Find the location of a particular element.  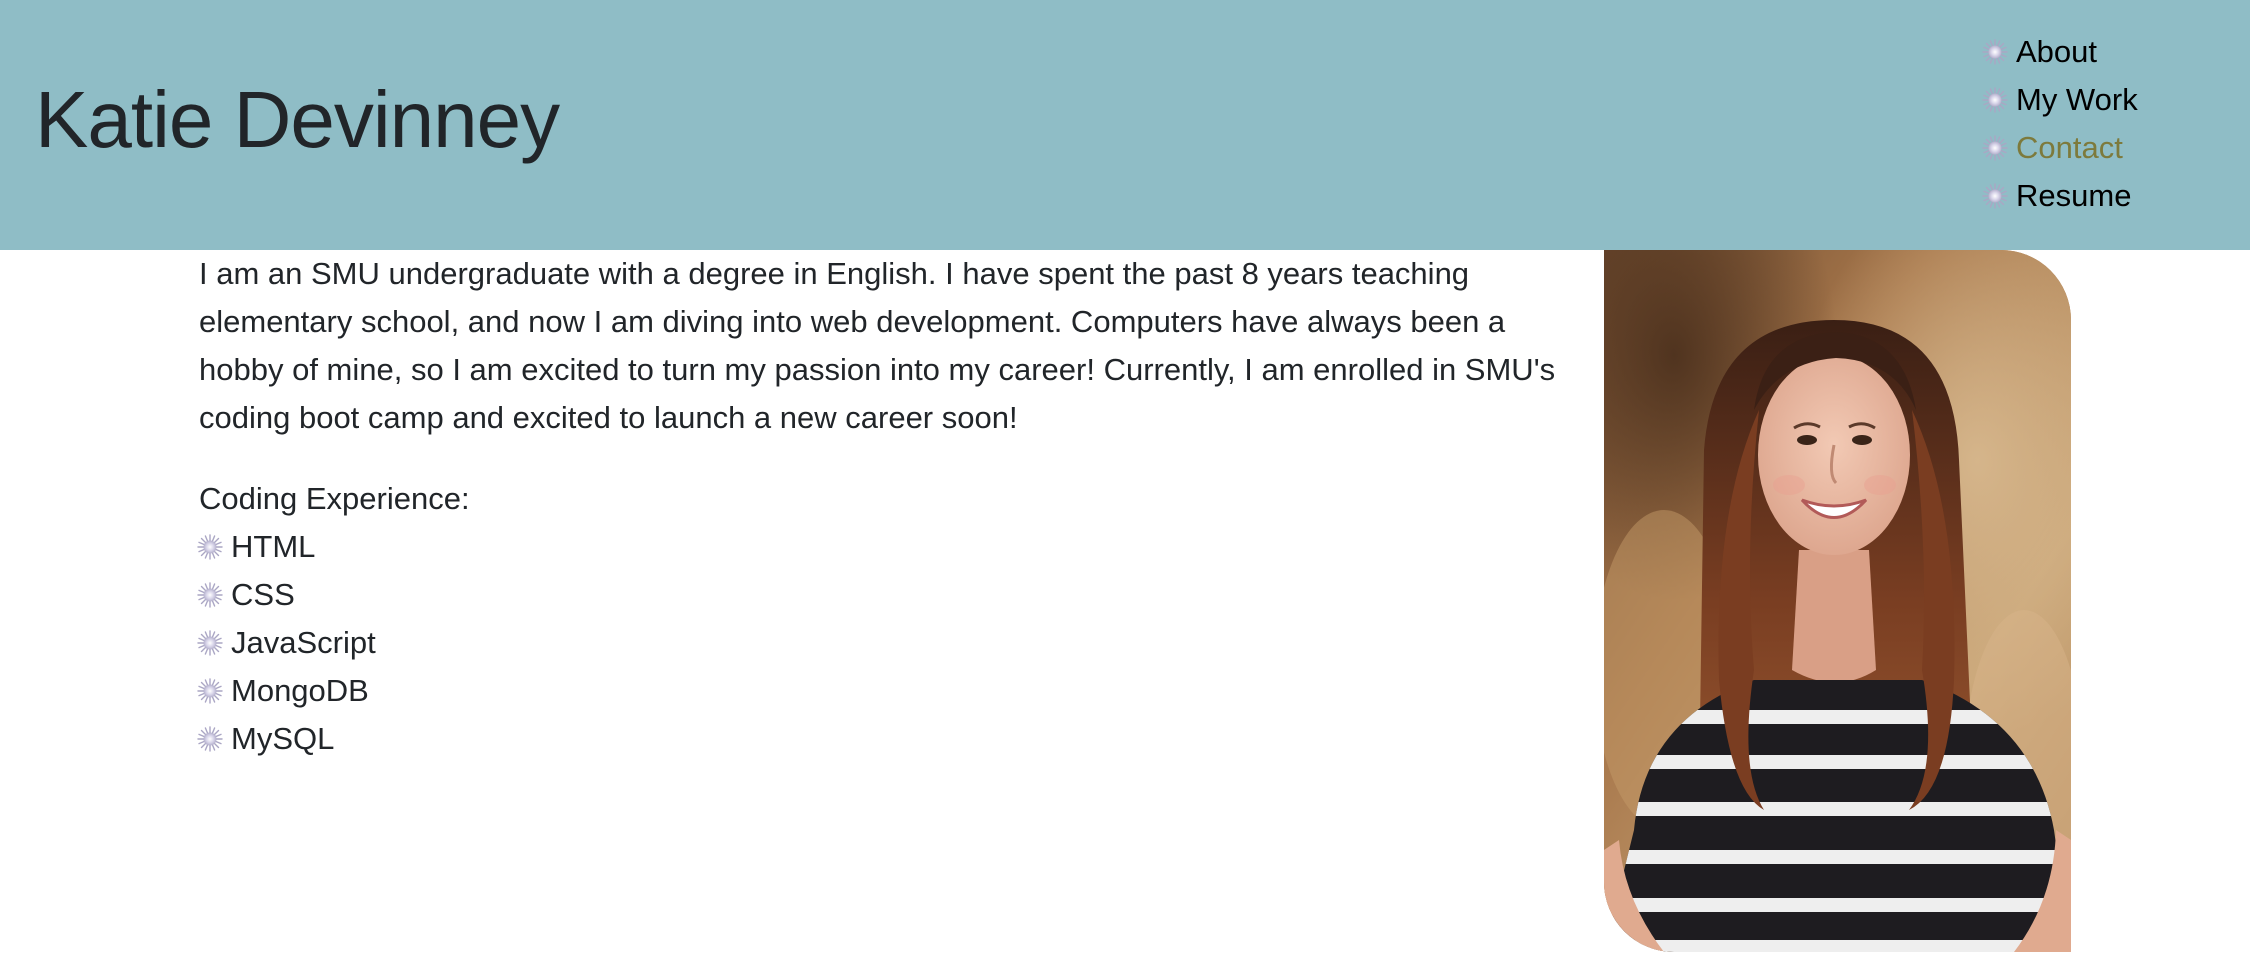

nav-item-resume: Resume is located at coordinates (2060, 196).